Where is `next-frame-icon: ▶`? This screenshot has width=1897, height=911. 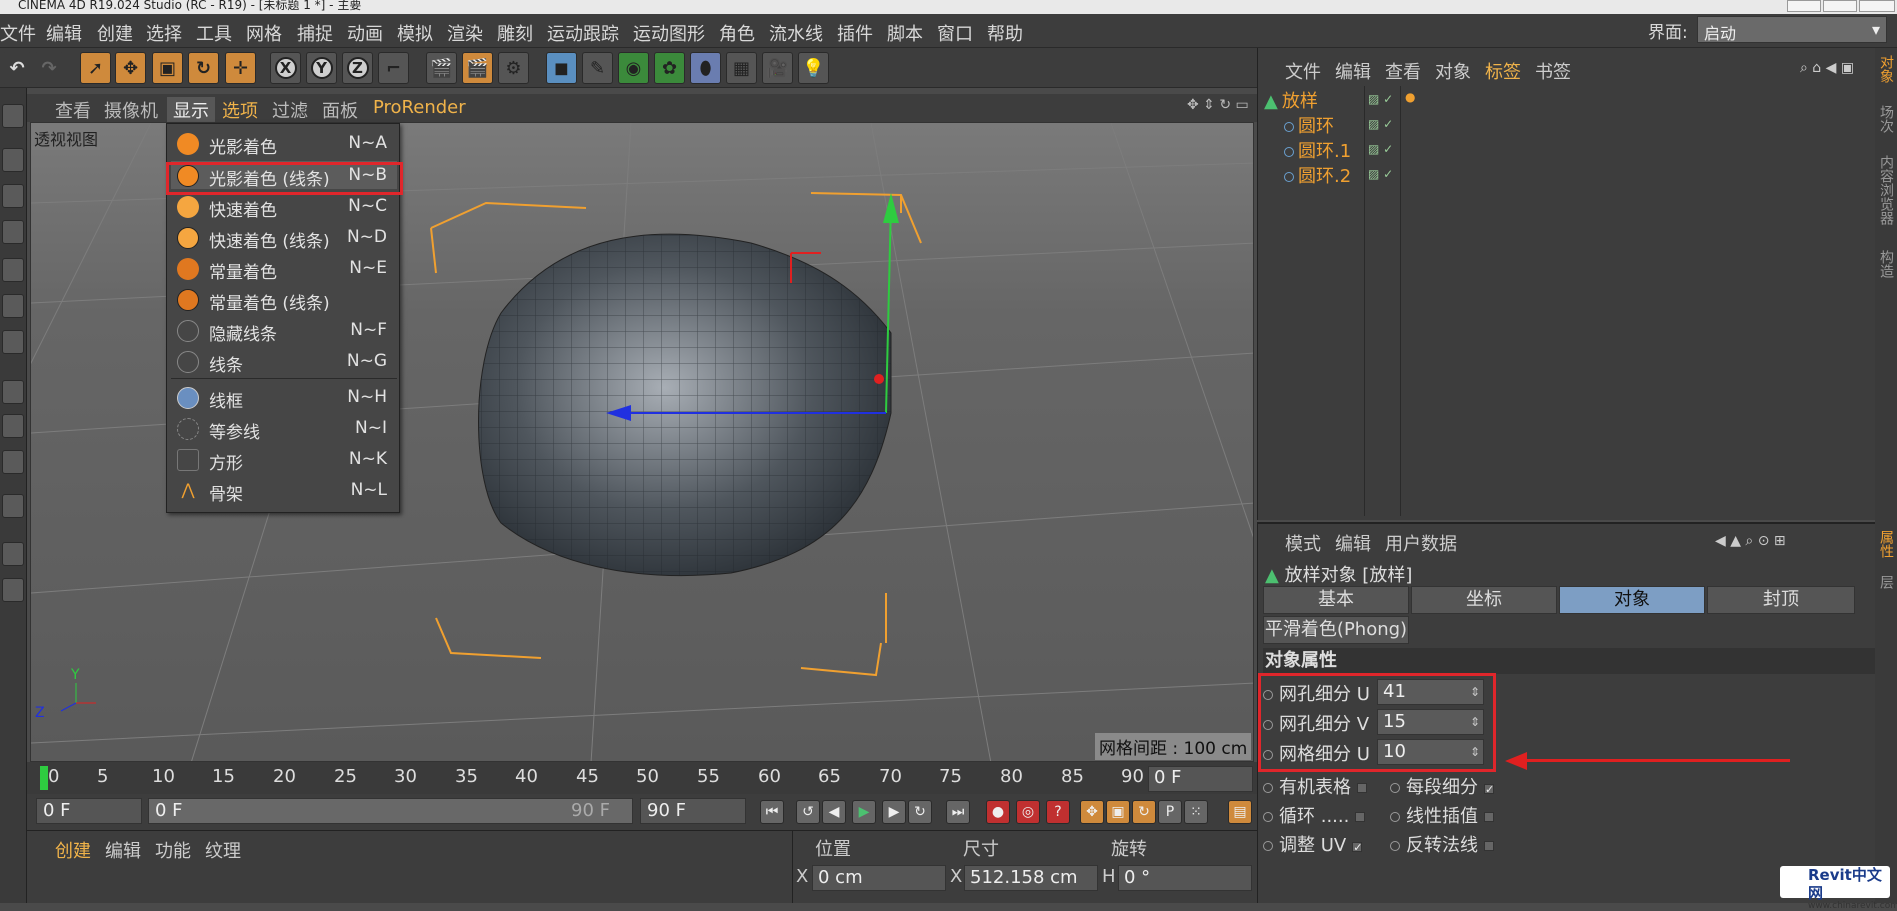
next-frame-icon: ▶ is located at coordinates (894, 812).